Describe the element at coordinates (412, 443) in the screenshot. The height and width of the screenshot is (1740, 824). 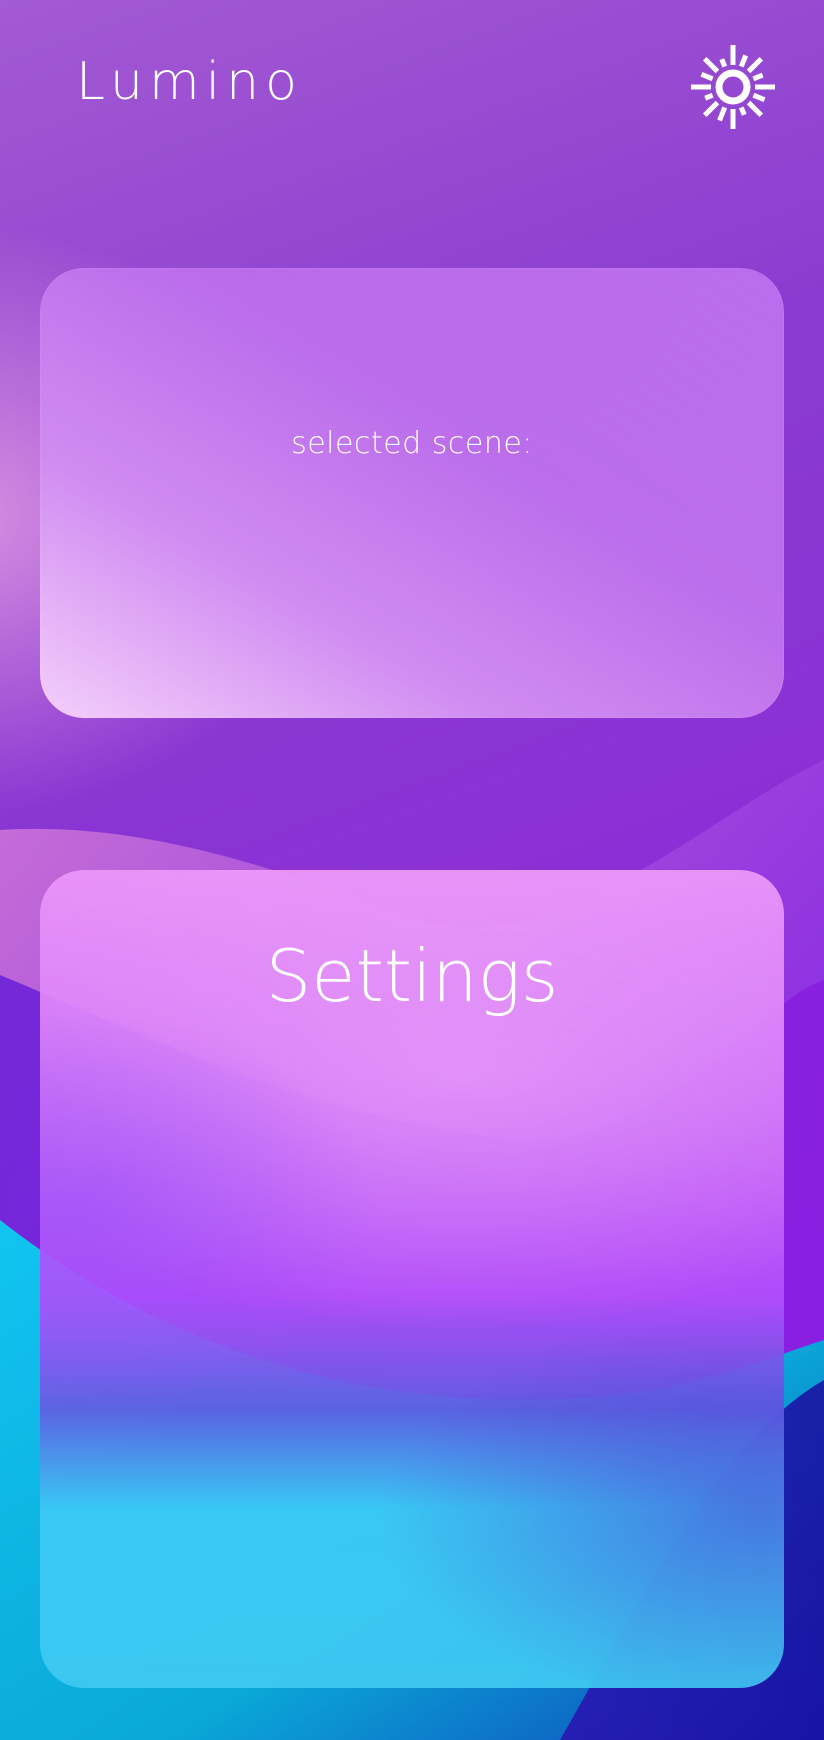
I see `selected-scene-label: selected scene:` at that location.